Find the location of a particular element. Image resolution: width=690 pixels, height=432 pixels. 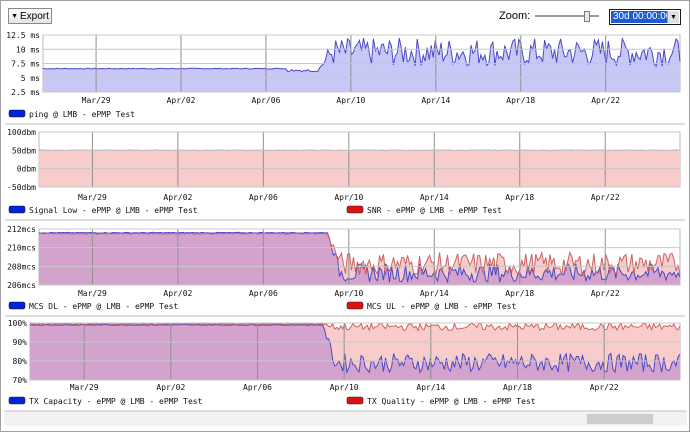

y-tick-label: 90% is located at coordinates (20, 342).